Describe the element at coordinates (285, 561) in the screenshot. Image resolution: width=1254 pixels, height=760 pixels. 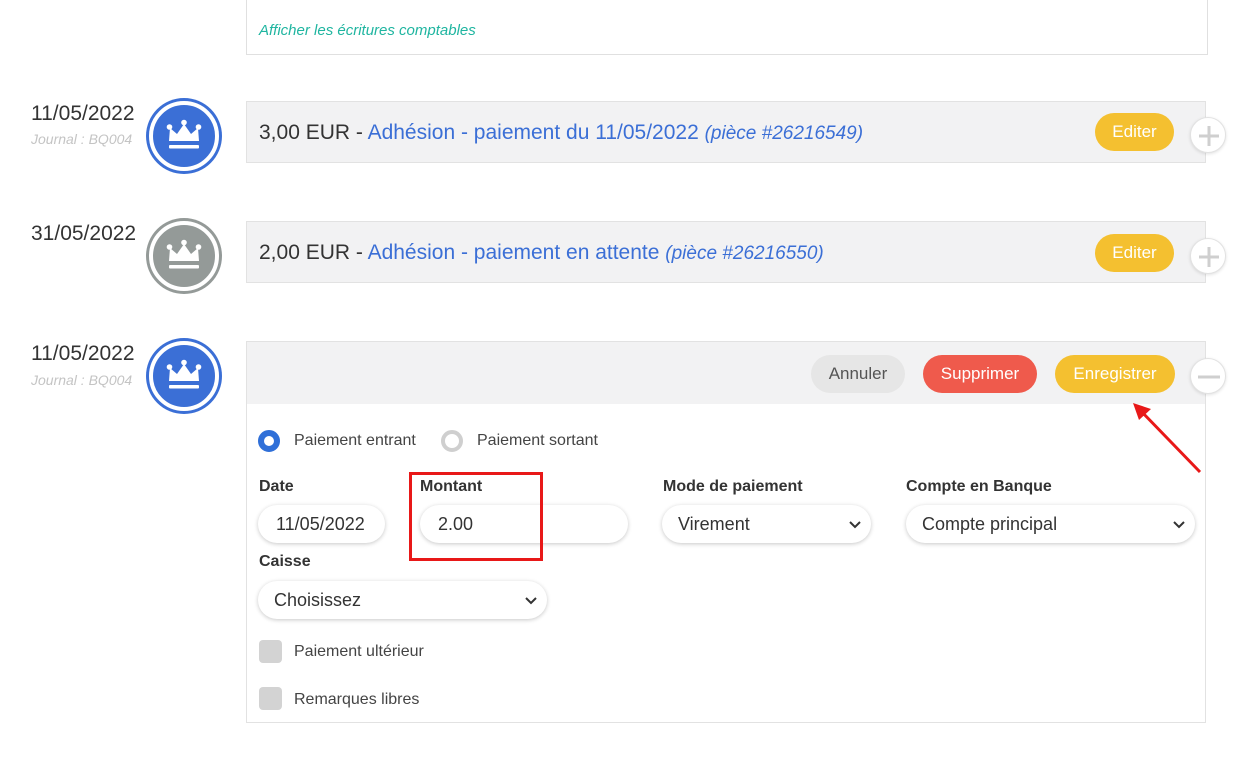
I see `cash-label: Caisse` at that location.